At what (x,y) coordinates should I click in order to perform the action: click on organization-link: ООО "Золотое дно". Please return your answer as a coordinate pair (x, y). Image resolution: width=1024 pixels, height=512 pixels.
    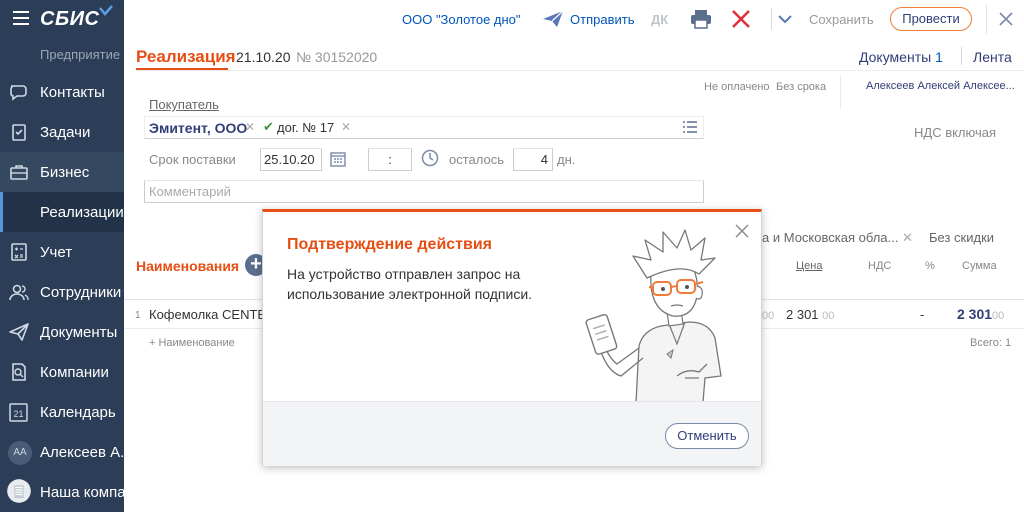
    Looking at the image, I should click on (461, 19).